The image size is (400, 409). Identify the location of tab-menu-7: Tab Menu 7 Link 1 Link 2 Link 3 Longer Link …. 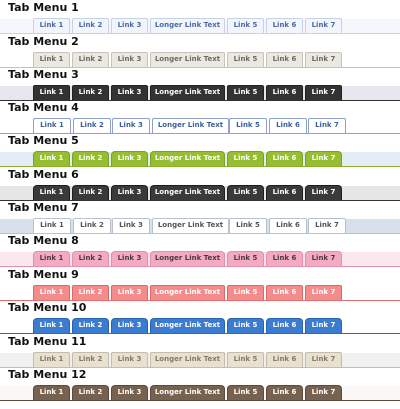
(200, 217).